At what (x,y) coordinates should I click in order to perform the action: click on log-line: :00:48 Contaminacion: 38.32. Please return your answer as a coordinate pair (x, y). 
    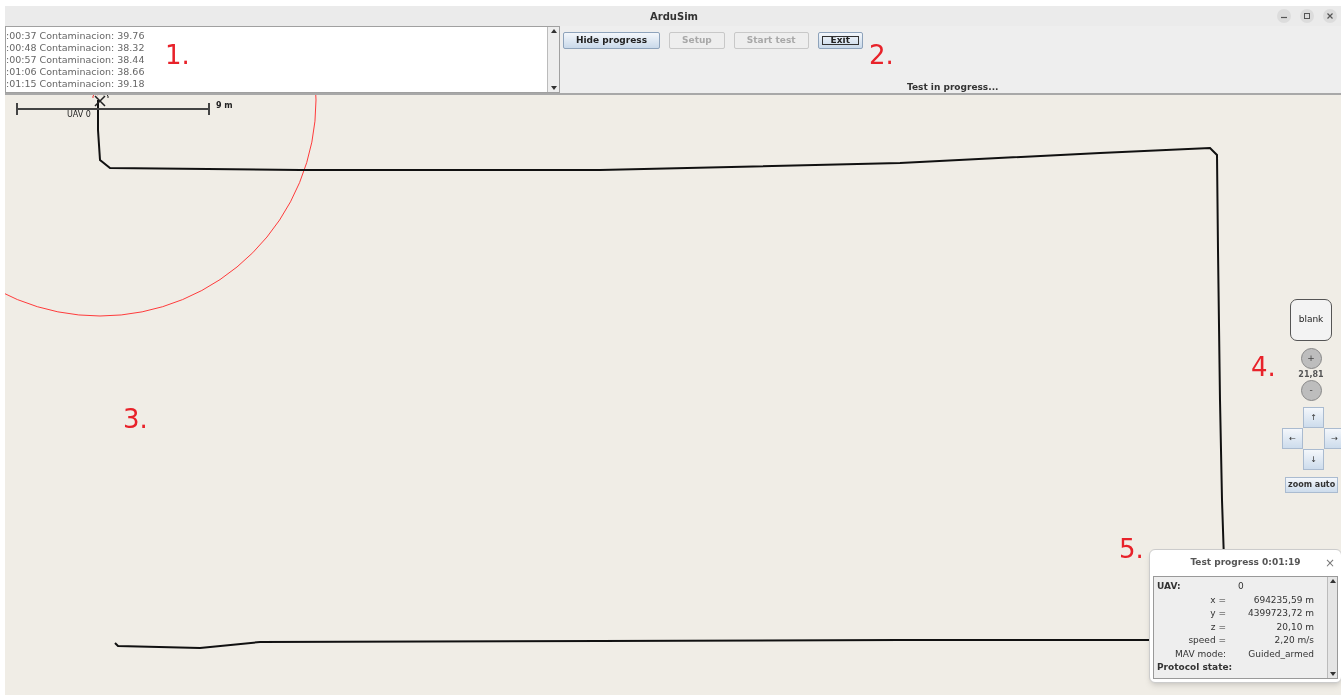
    Looking at the image, I should click on (75, 48).